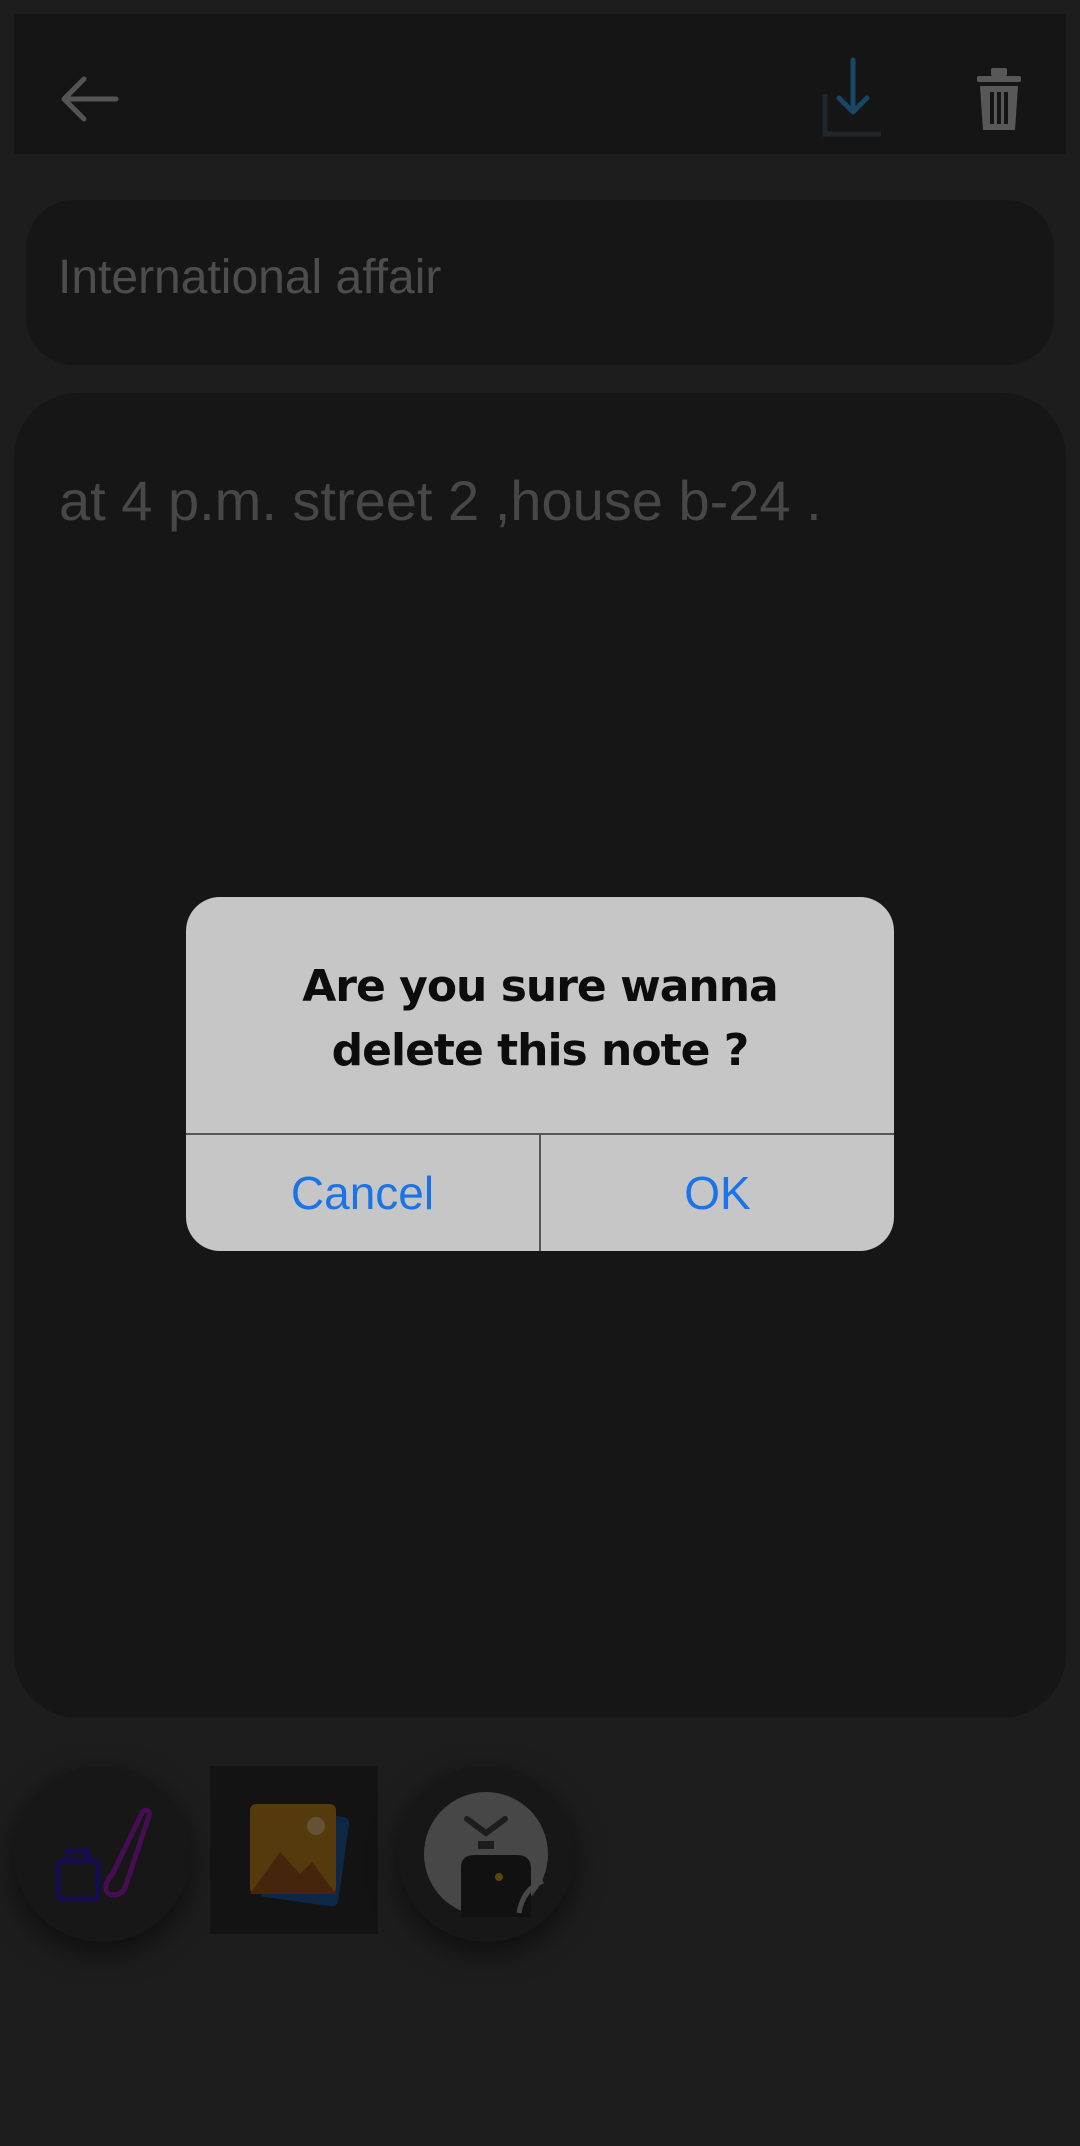 The image size is (1080, 2146). What do you see at coordinates (717, 1193) in the screenshot?
I see `ok-button: OK` at bounding box center [717, 1193].